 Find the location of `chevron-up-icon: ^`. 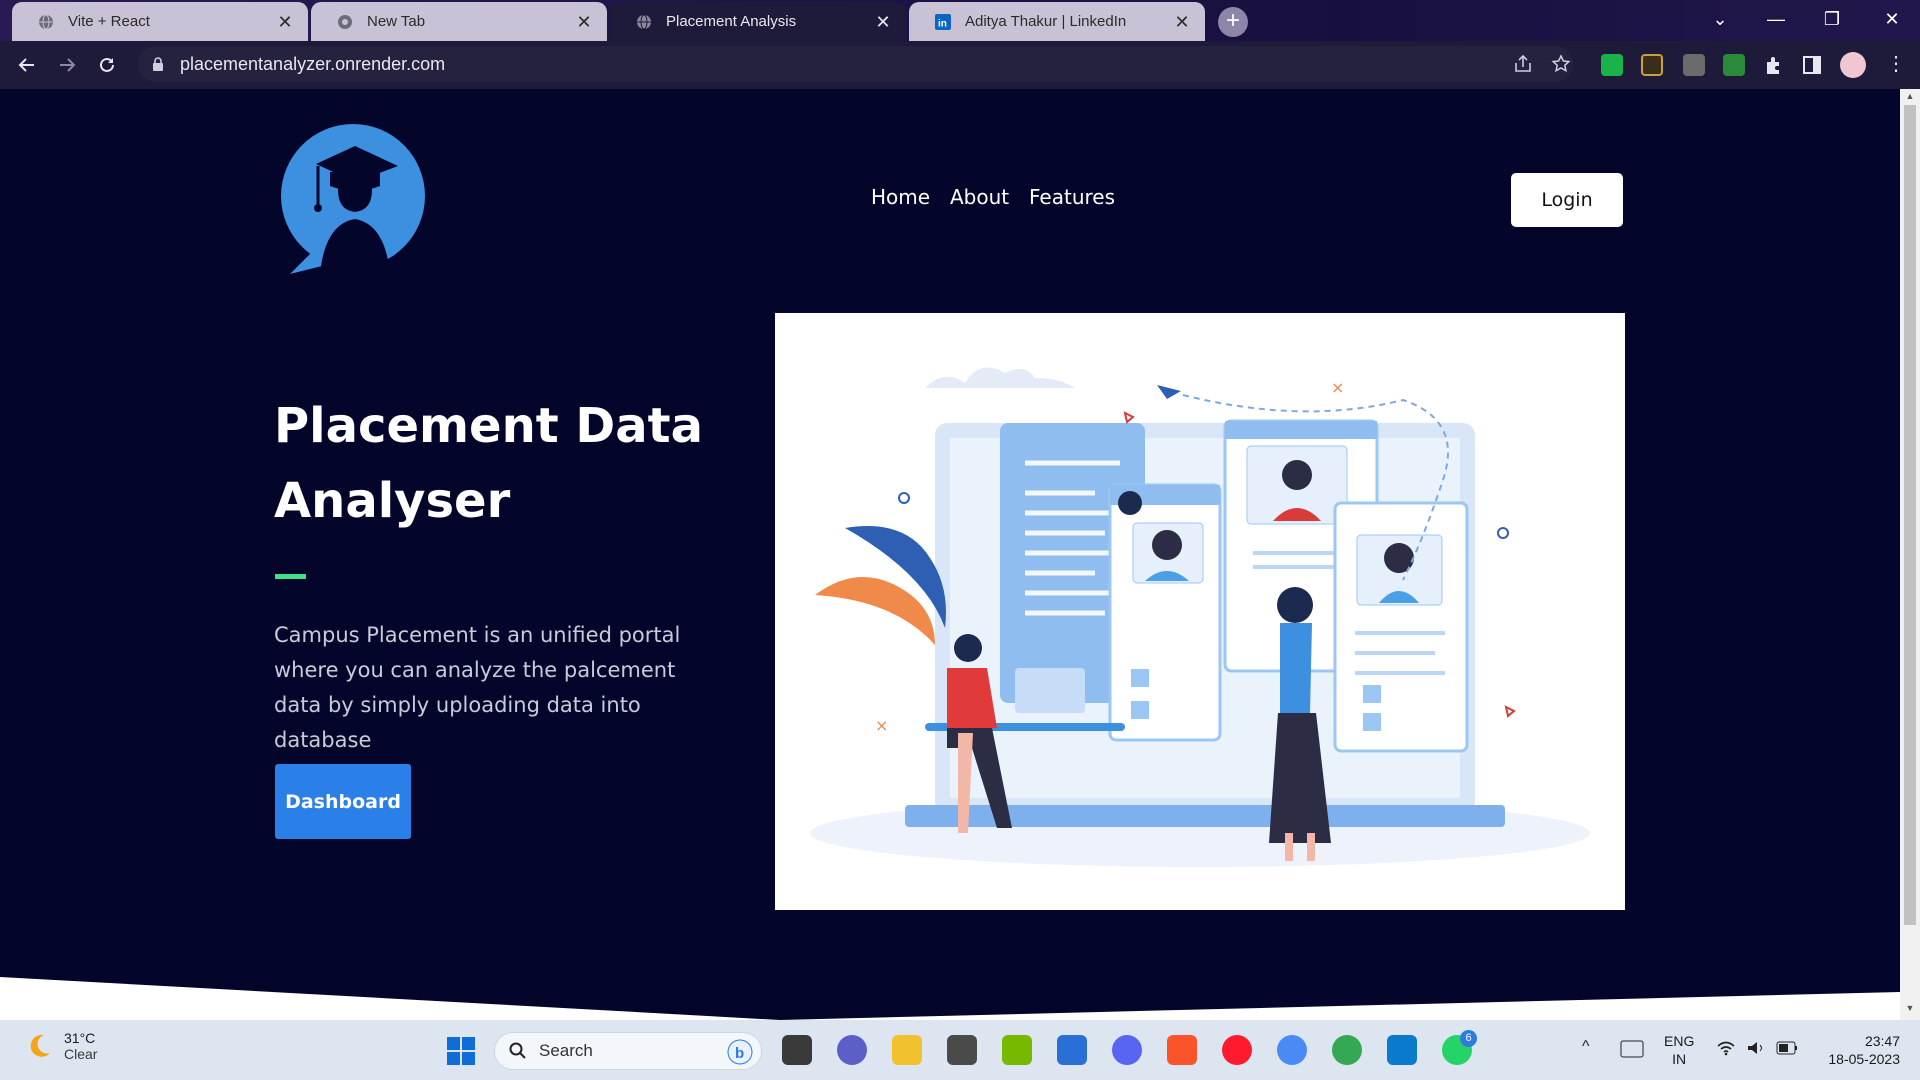

chevron-up-icon: ^ is located at coordinates (1586, 1047).